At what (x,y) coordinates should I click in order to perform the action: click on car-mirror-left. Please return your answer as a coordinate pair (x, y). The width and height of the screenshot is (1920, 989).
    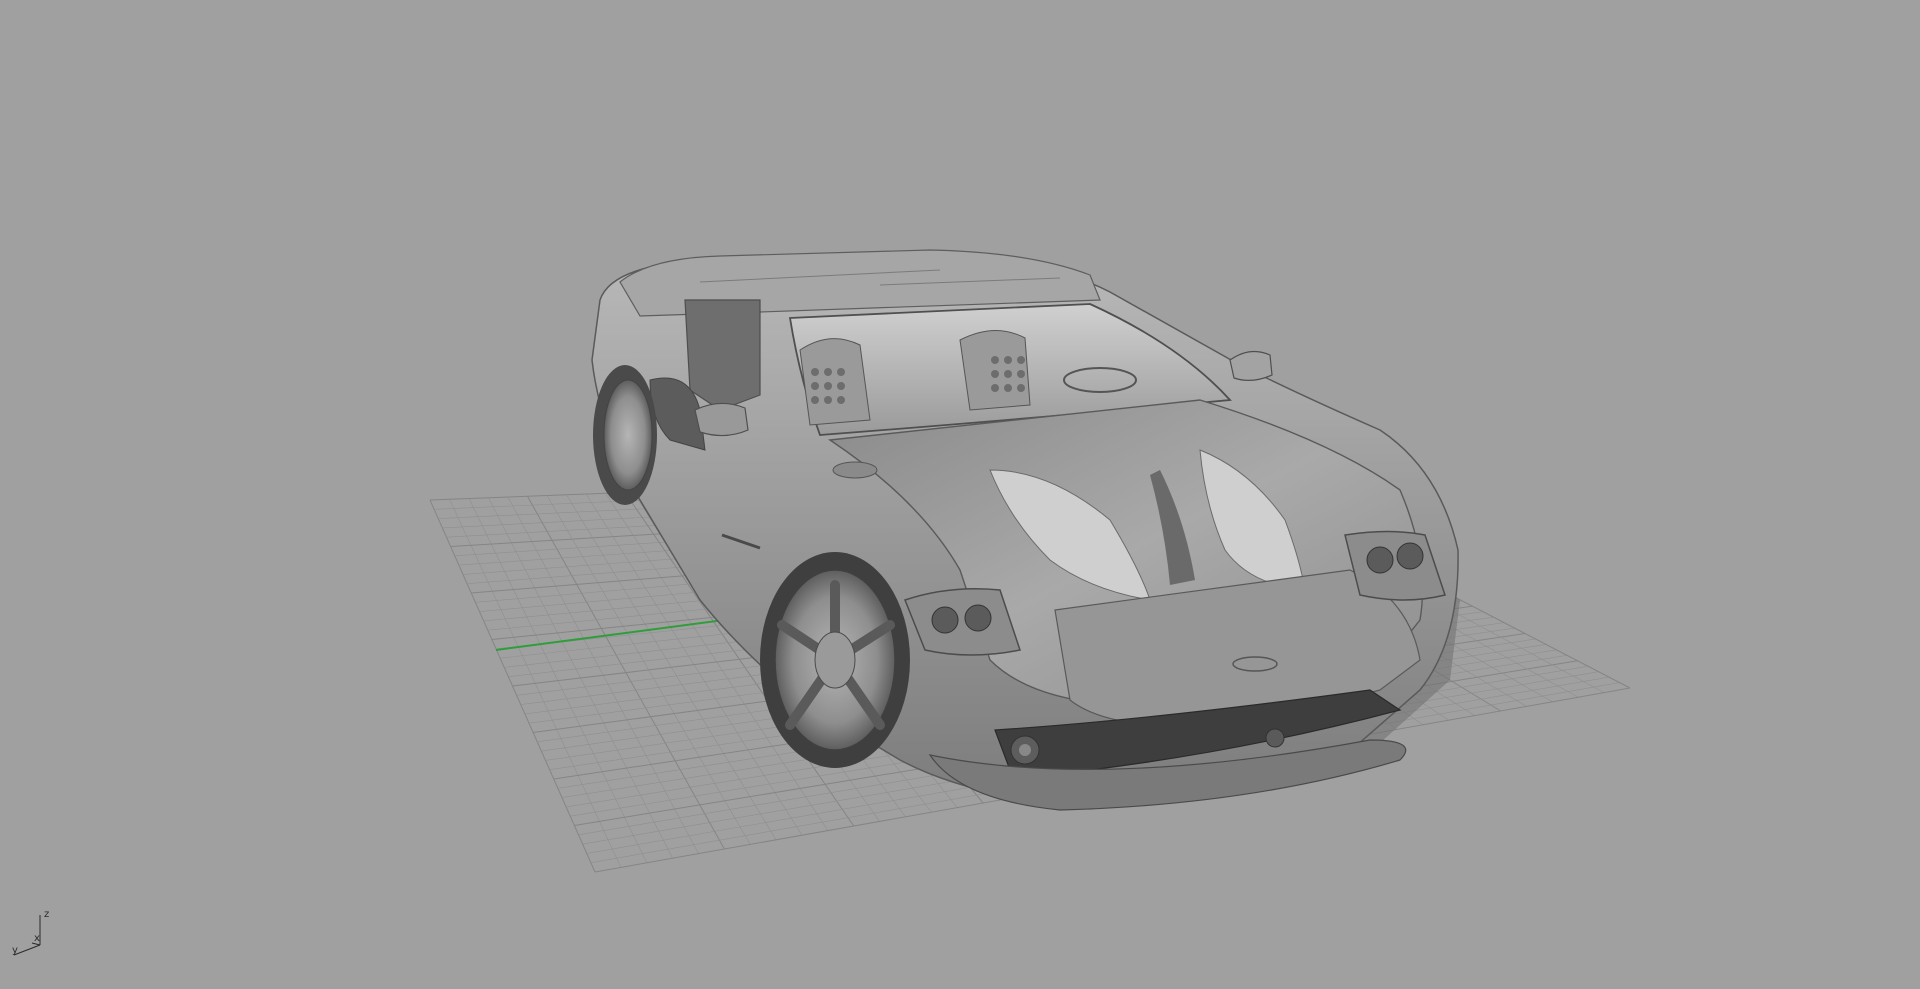
    Looking at the image, I should click on (721, 419).